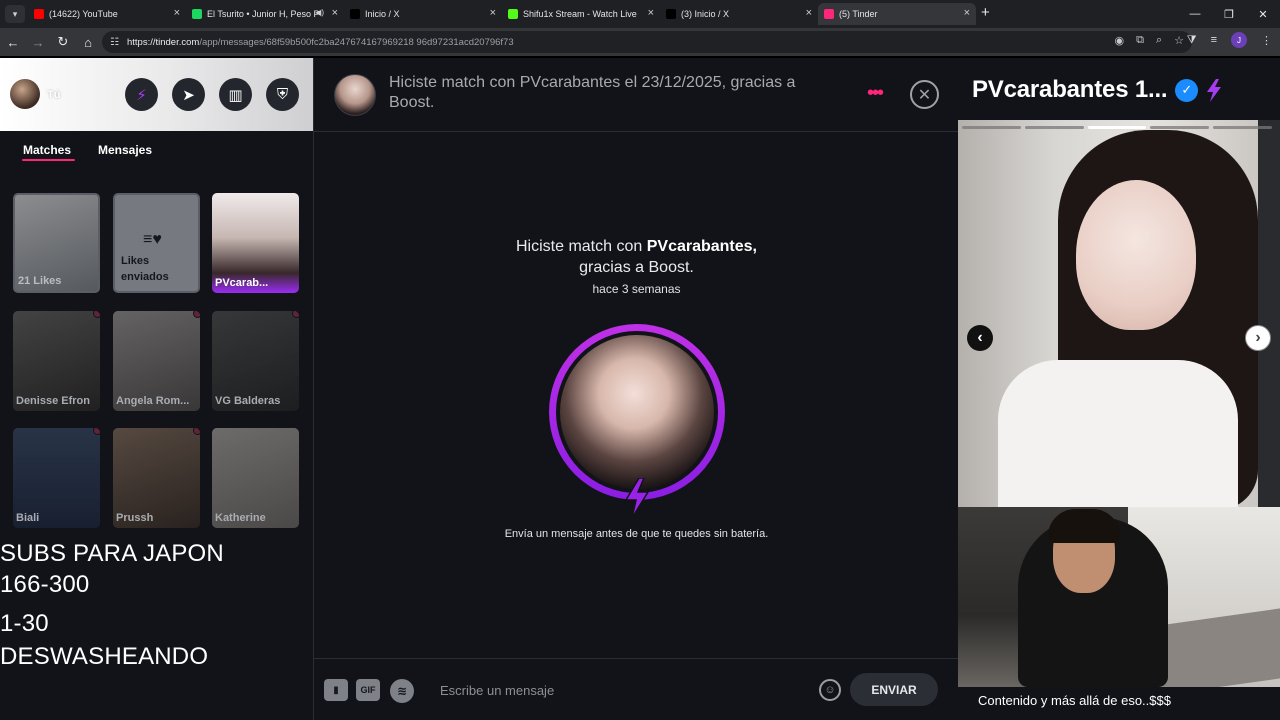  Describe the element at coordinates (141, 94) in the screenshot. I see `boost-icon: ⚡` at that location.